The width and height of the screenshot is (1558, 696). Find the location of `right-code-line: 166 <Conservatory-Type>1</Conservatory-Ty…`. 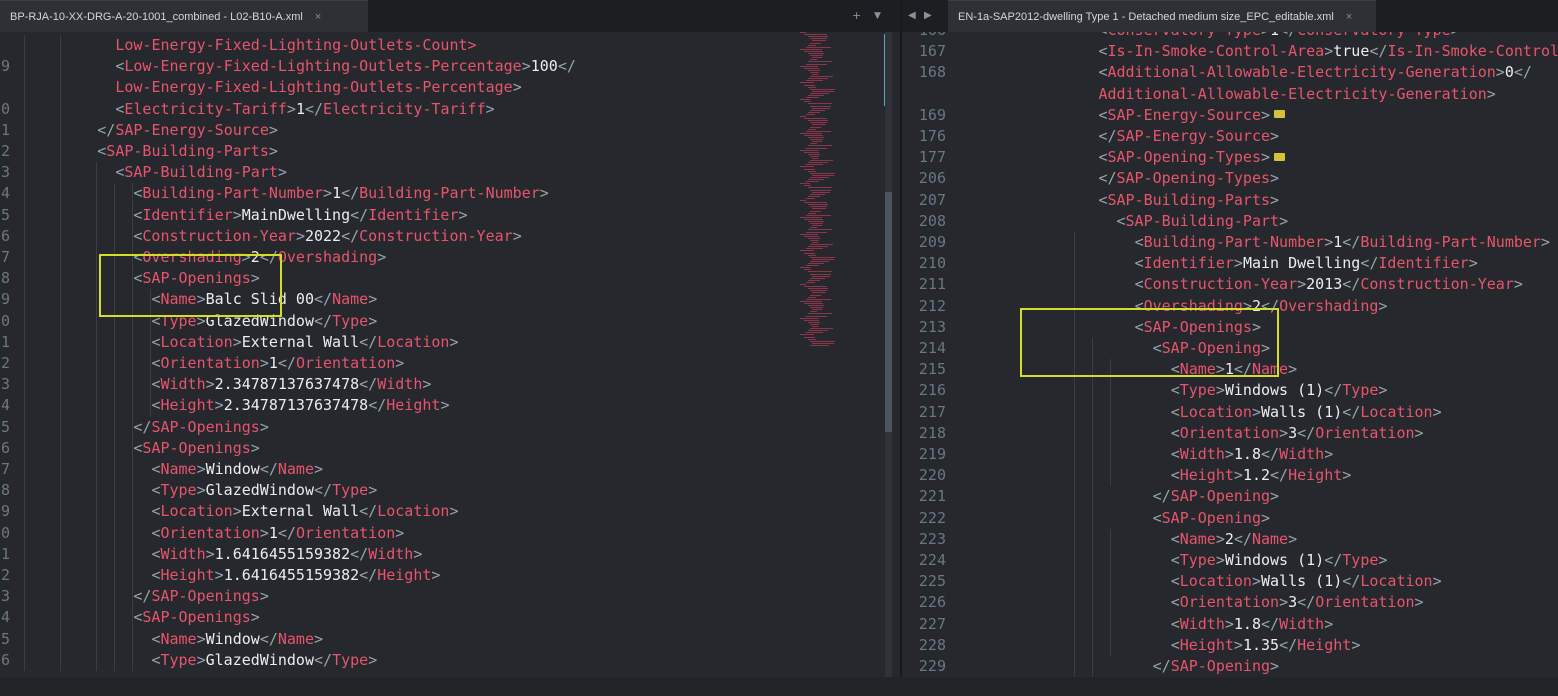

right-code-line: 166 <Conservatory-Type>1</Conservatory-Ty… is located at coordinates (1230, 36).